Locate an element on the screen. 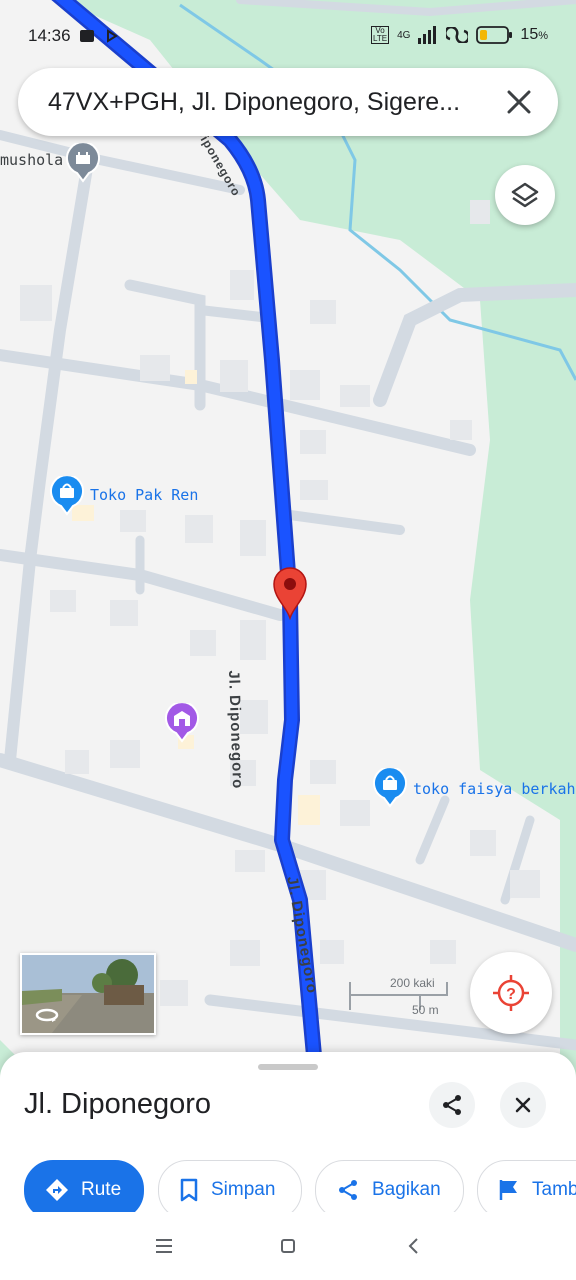  share-button is located at coordinates (452, 1105).